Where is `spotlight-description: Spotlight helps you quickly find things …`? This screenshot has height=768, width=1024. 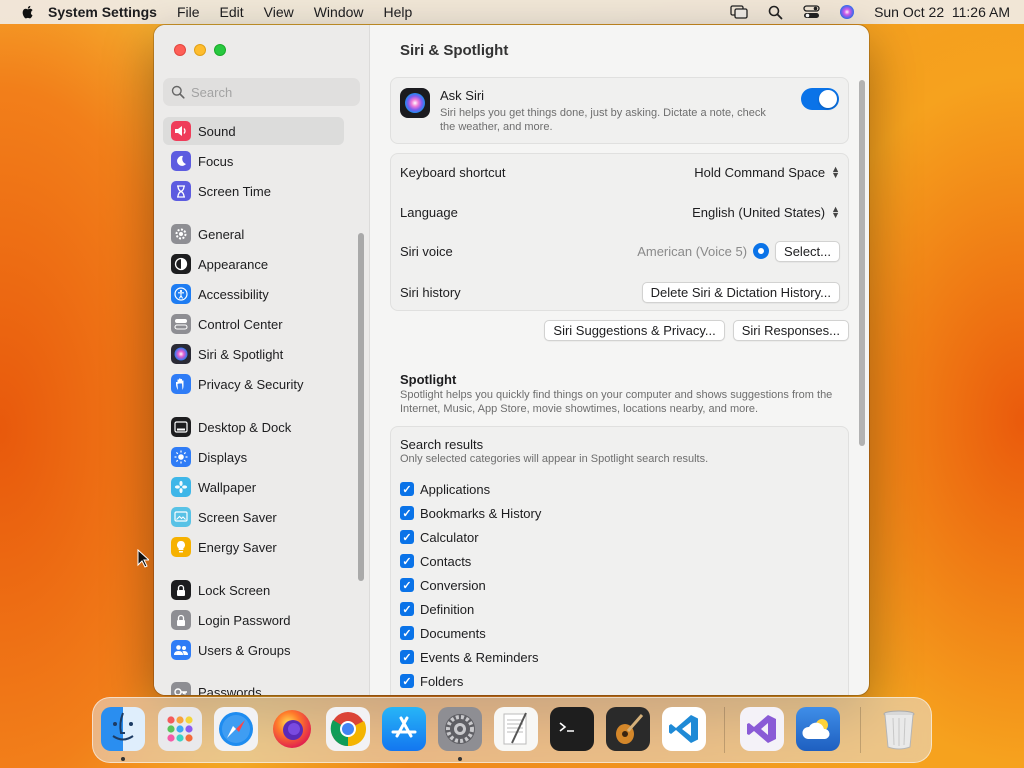 spotlight-description: Spotlight helps you quickly find things … is located at coordinates (616, 402).